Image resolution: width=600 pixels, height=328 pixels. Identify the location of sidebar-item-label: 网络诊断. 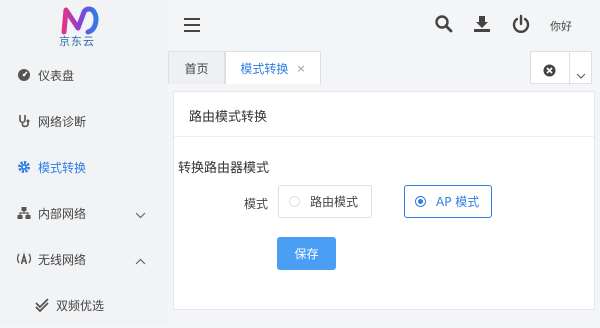
(62, 121).